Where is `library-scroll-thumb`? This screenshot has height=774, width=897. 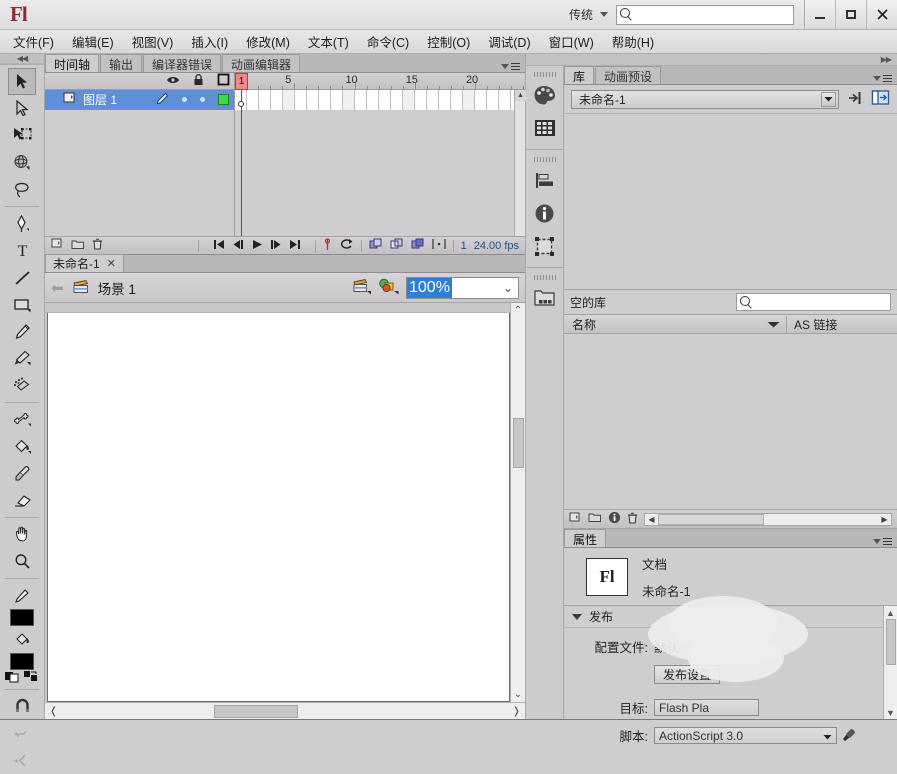
library-scroll-thumb is located at coordinates (711, 519).